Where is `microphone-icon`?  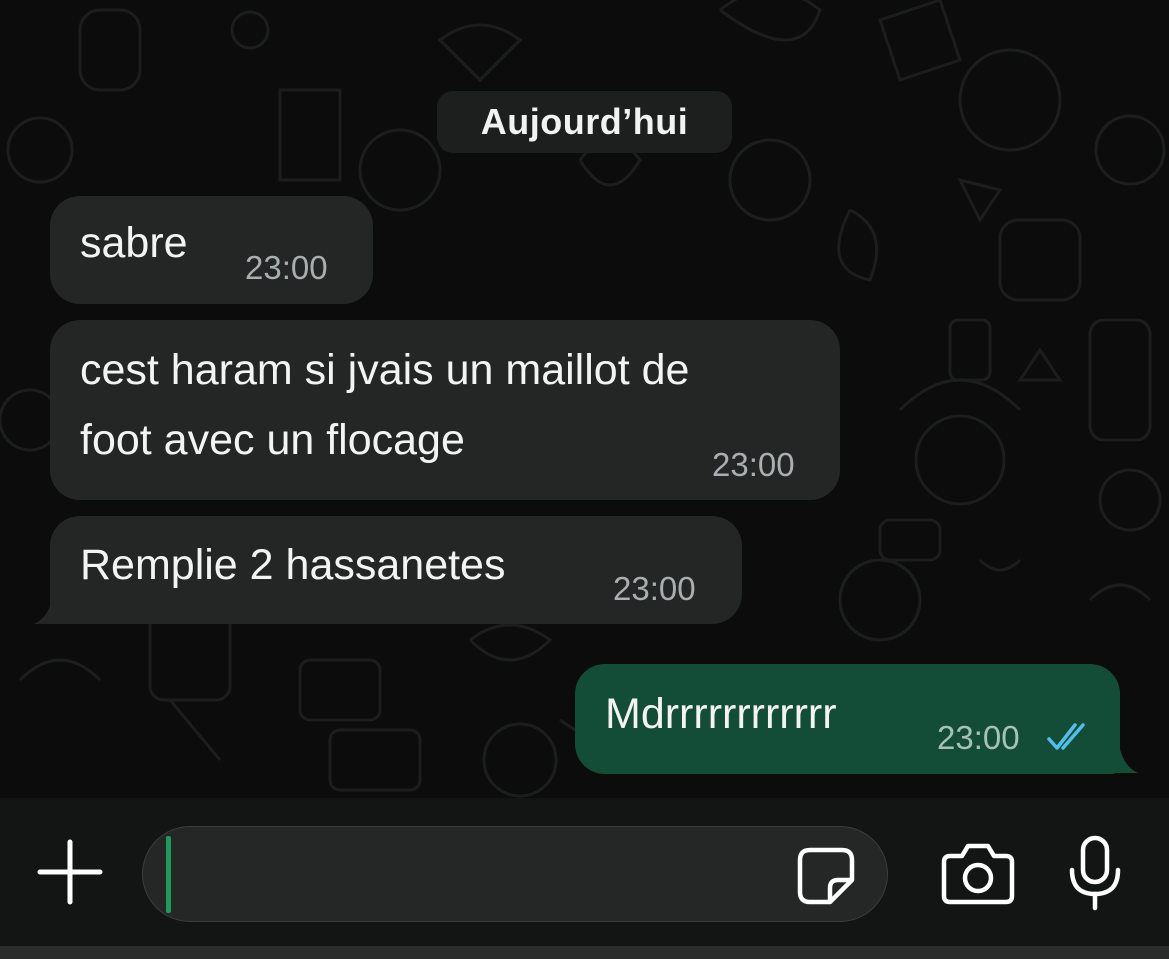 microphone-icon is located at coordinates (1095, 874).